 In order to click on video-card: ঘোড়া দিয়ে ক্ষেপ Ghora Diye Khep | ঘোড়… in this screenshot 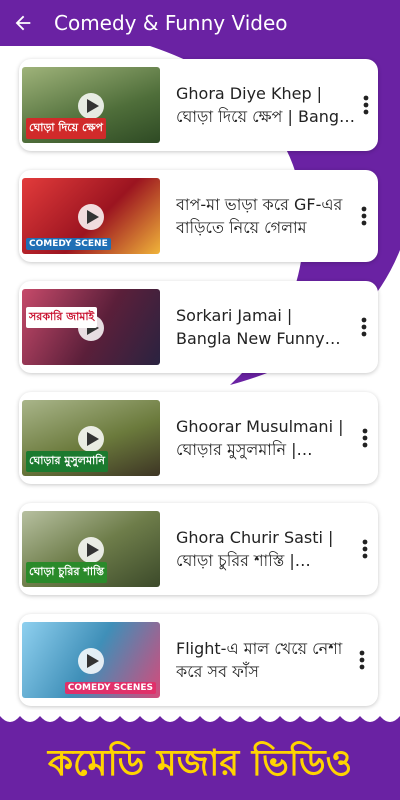, I will do `click(198, 105)`.